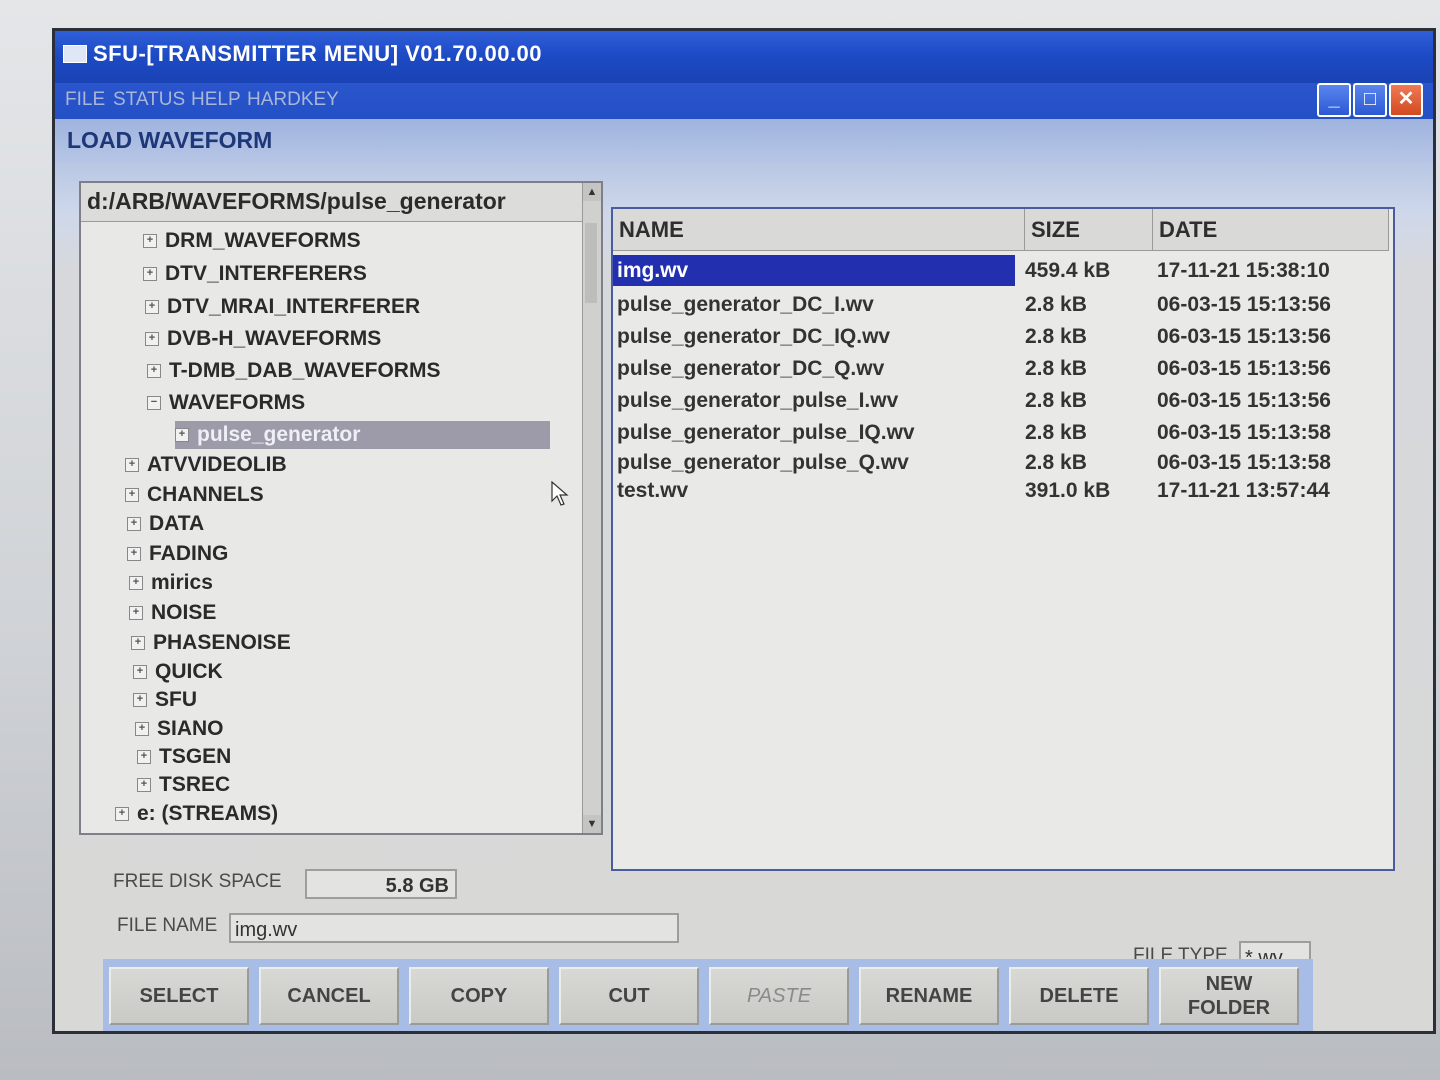 The image size is (1440, 1080). Describe the element at coordinates (754, 336) in the screenshot. I see `file-name-cell: pulse_generator_DC_IQ.wv` at that location.